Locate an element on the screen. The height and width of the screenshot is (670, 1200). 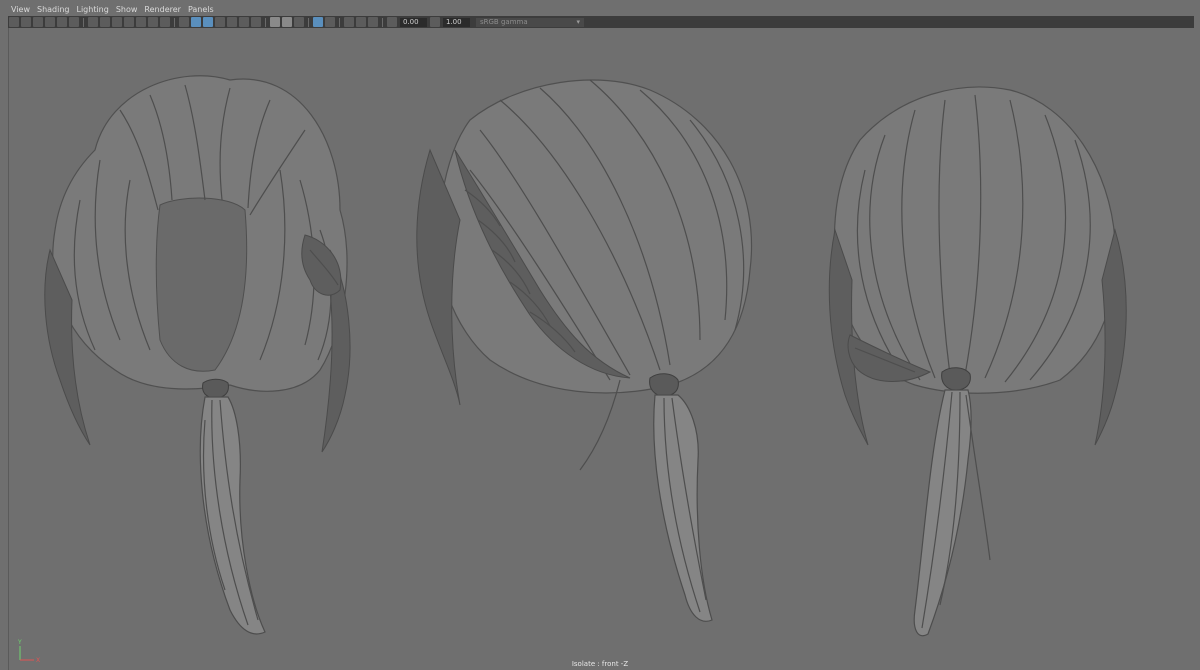
camera-select-icon is located at coordinates (14, 22).